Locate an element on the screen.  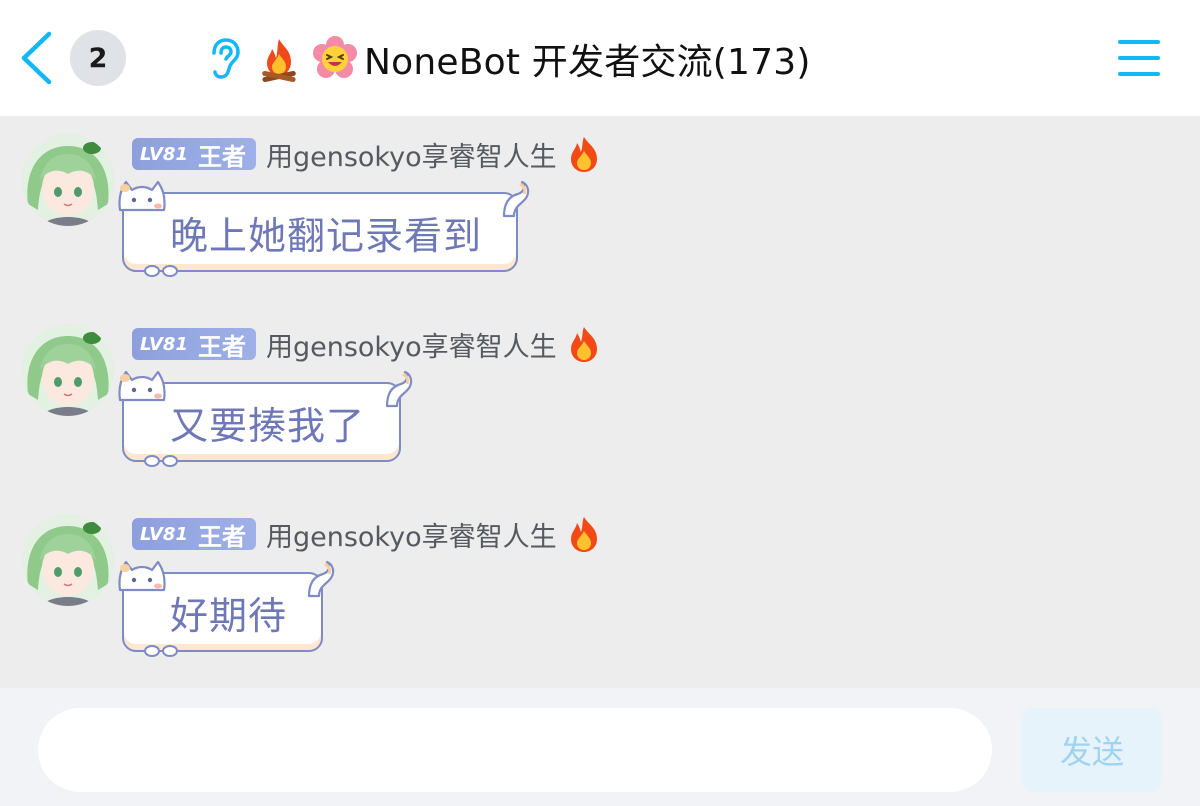
back-button is located at coordinates (36, 58).